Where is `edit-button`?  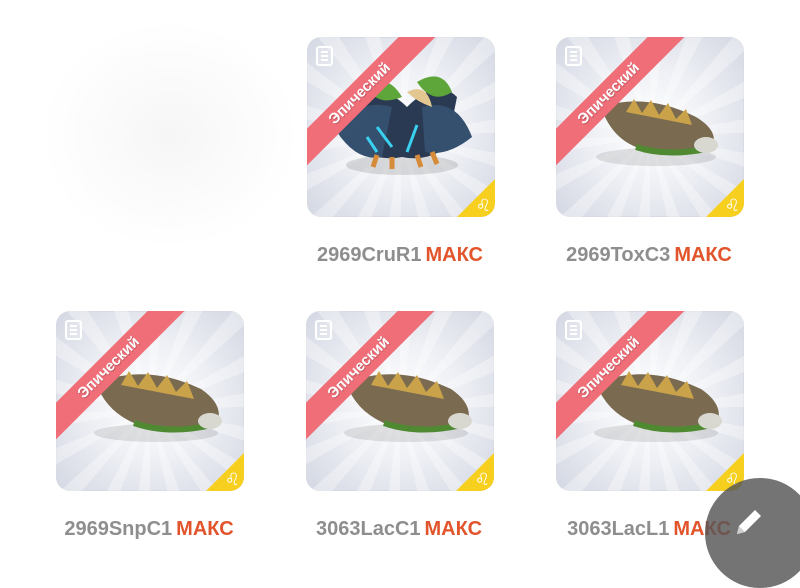 edit-button is located at coordinates (752, 533).